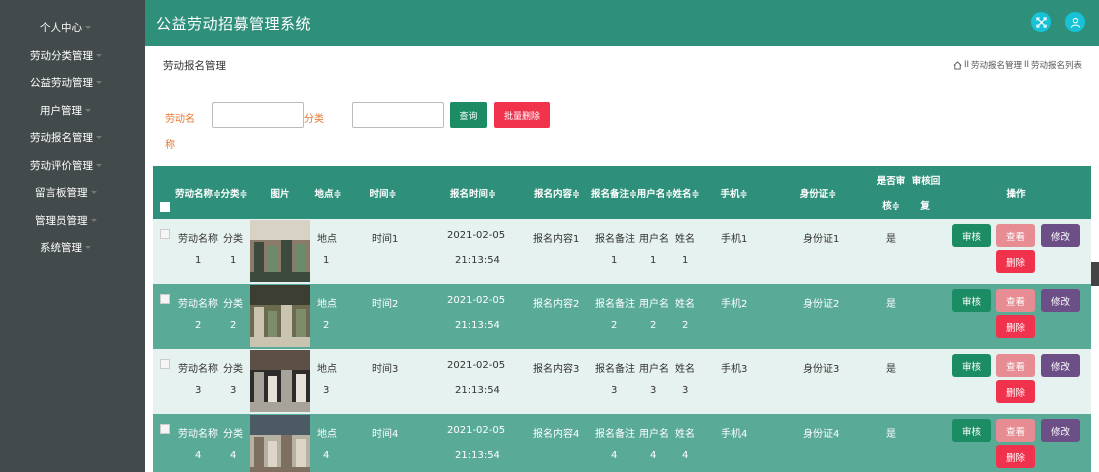 This screenshot has width=1099, height=472. What do you see at coordinates (314, 119) in the screenshot?
I see `category-search-label: 分类` at bounding box center [314, 119].